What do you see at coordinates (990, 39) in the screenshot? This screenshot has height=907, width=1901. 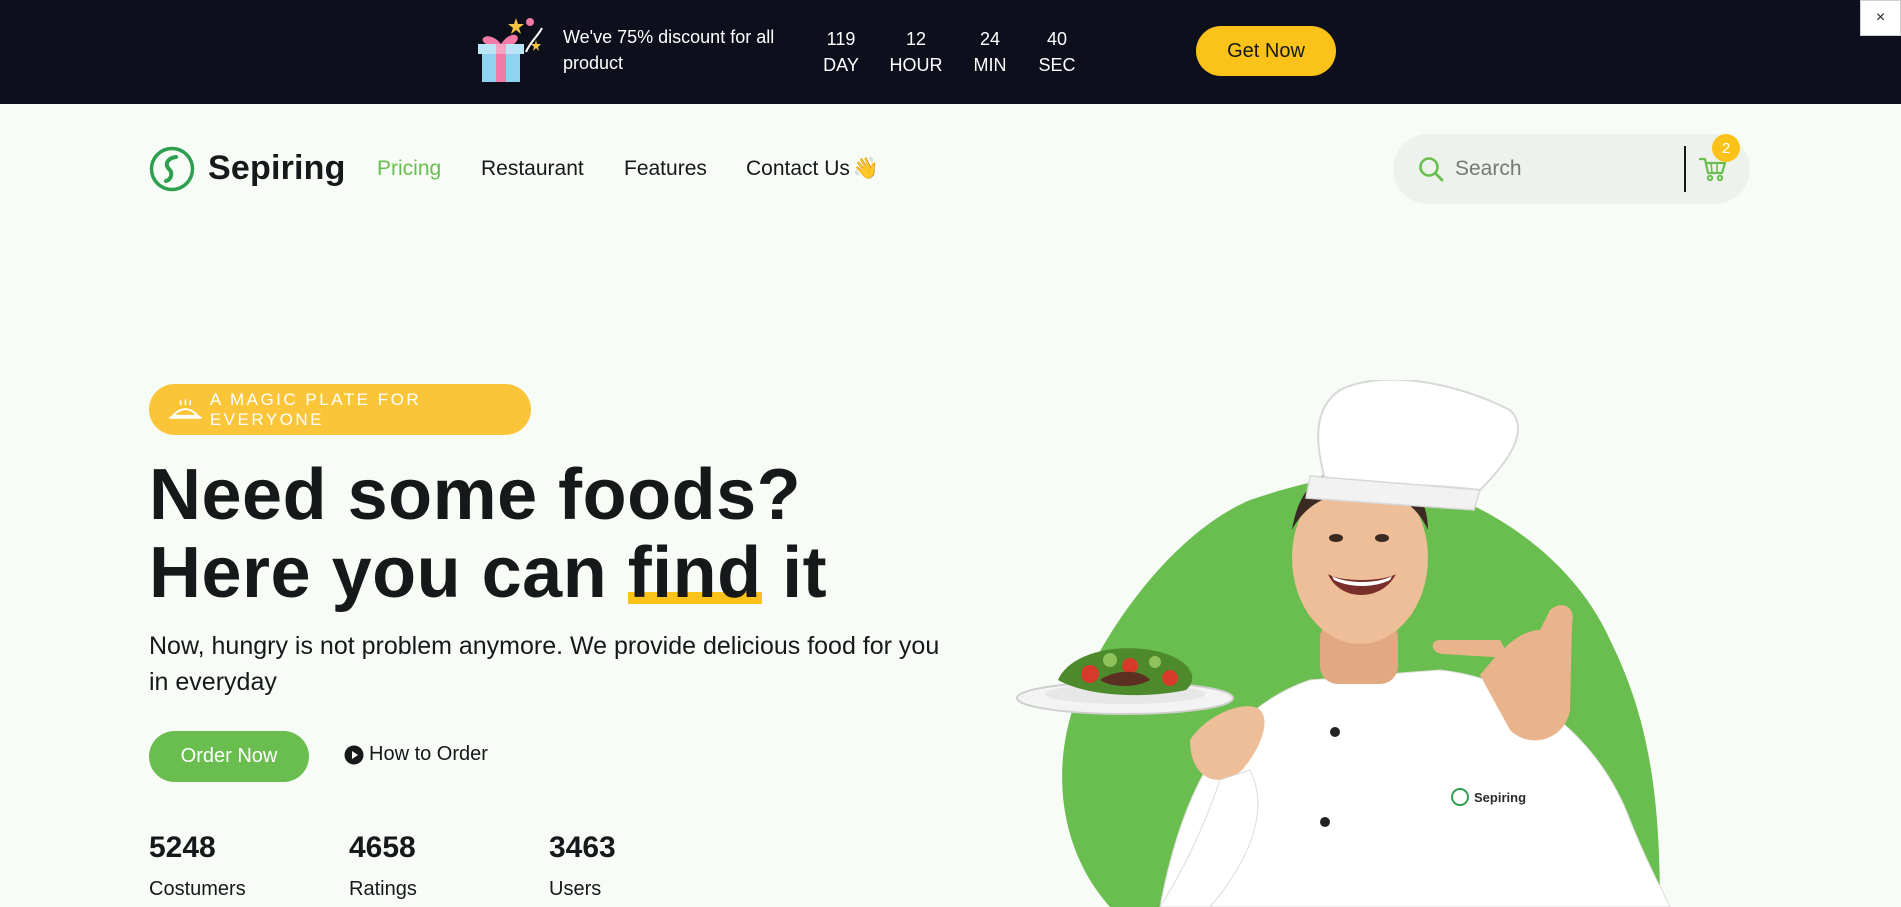 I see `countdown-value: 24` at bounding box center [990, 39].